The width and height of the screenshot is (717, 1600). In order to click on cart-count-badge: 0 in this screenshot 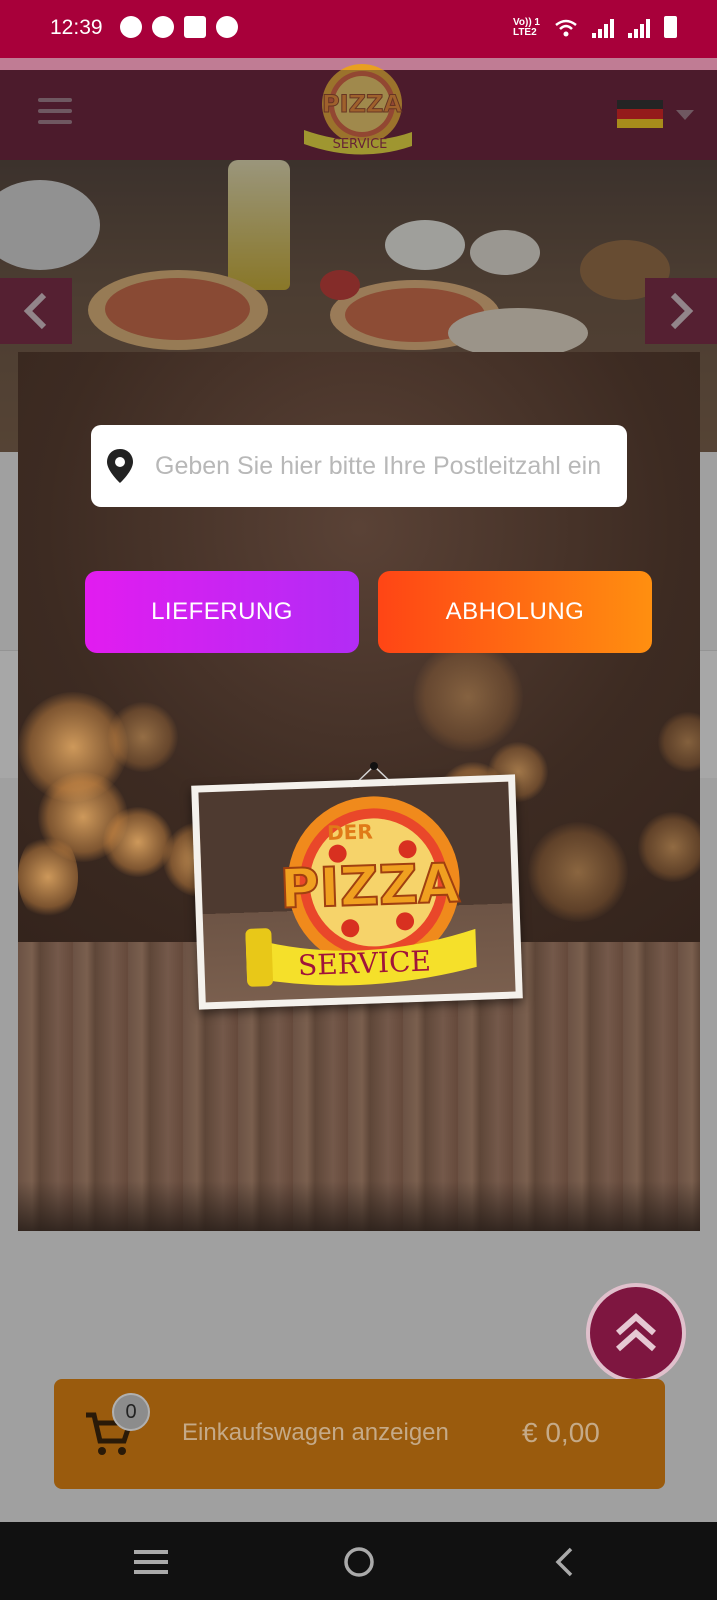, I will do `click(131, 1412)`.